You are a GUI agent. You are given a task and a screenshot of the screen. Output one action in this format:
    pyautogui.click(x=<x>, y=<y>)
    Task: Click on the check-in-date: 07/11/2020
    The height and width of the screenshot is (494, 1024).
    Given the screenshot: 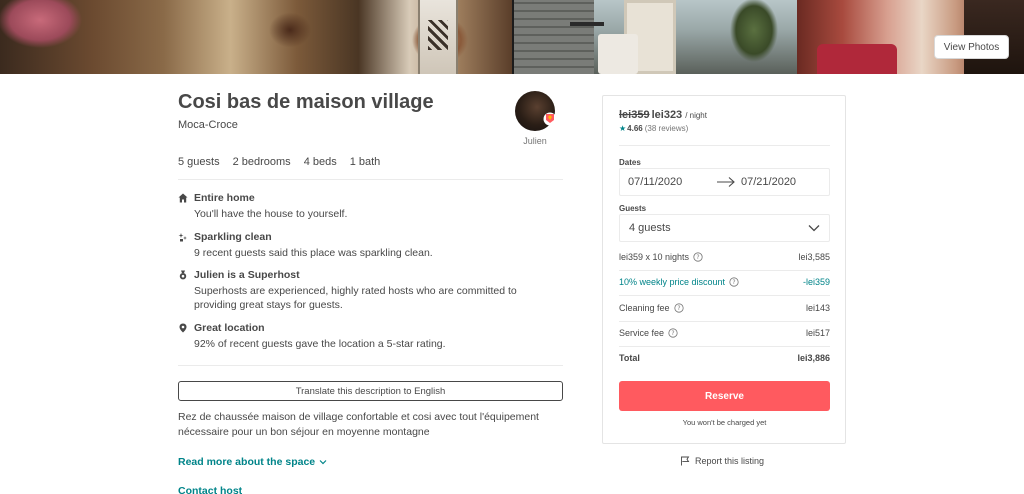 What is the action you would take?
    pyautogui.click(x=655, y=182)
    